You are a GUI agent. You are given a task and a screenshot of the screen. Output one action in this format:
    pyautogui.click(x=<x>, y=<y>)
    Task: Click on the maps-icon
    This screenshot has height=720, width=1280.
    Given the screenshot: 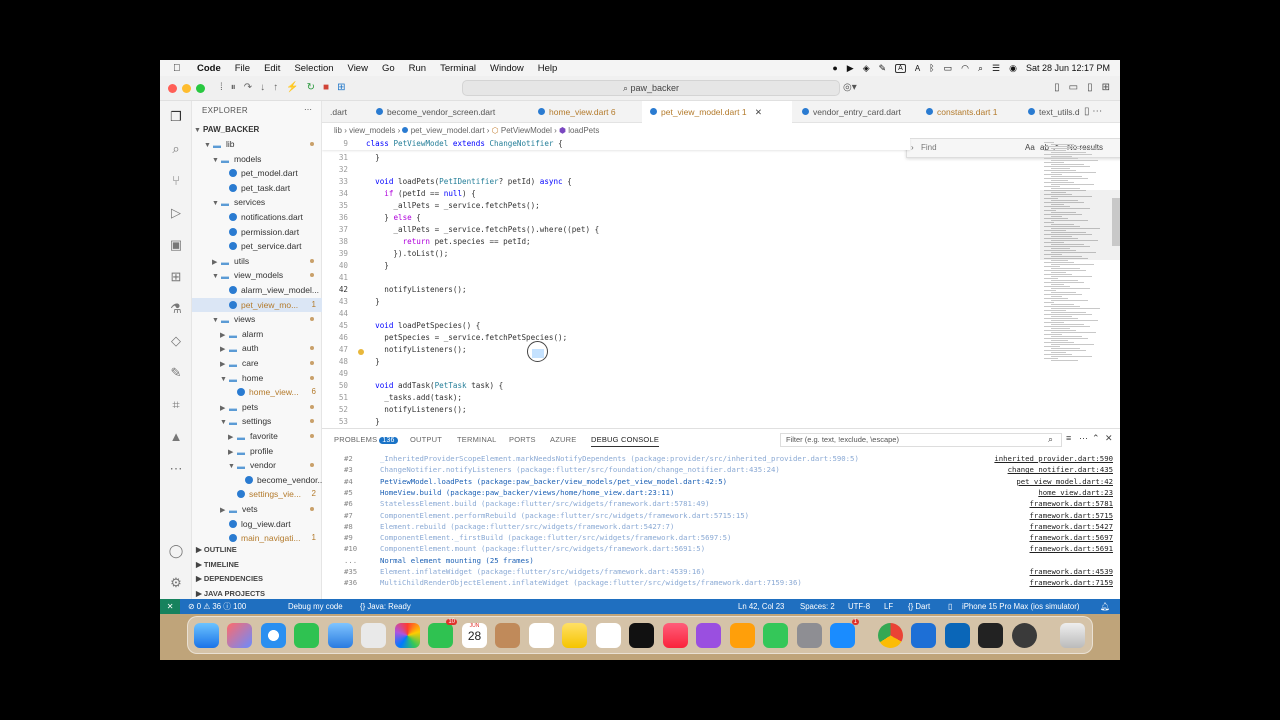 What is the action you would take?
    pyautogui.click(x=373, y=635)
    